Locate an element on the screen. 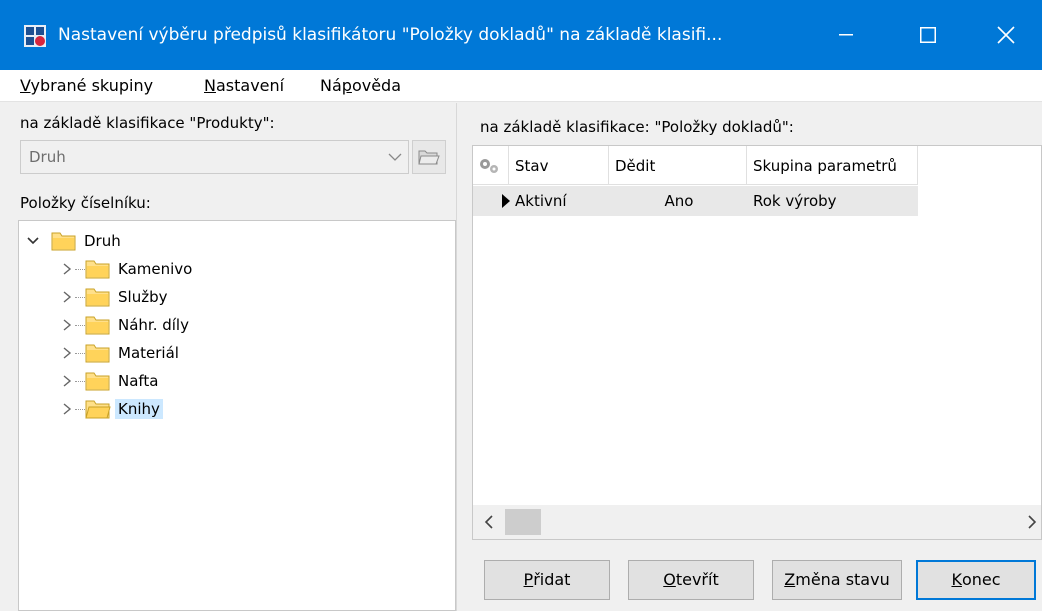 The width and height of the screenshot is (1042, 611). gear-icon is located at coordinates (489, 166).